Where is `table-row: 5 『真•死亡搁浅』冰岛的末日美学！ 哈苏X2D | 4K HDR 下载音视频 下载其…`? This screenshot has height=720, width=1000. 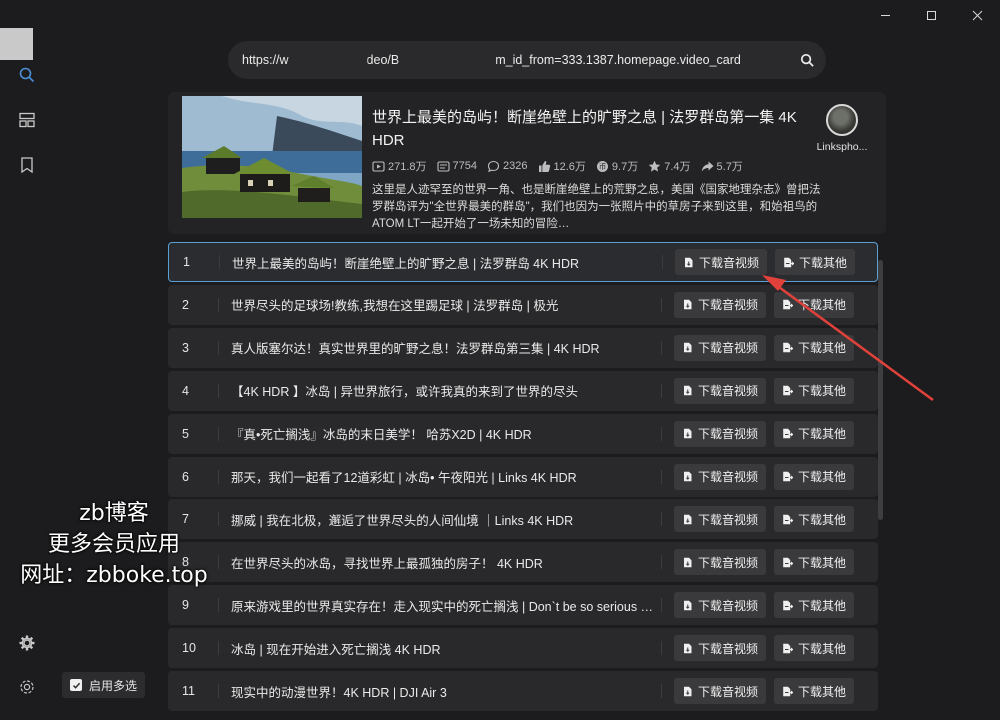
table-row: 5 『真•死亡搁浅』冰岛的末日美学！ 哈苏X2D | 4K HDR 下载音视频 下载其… is located at coordinates (523, 433).